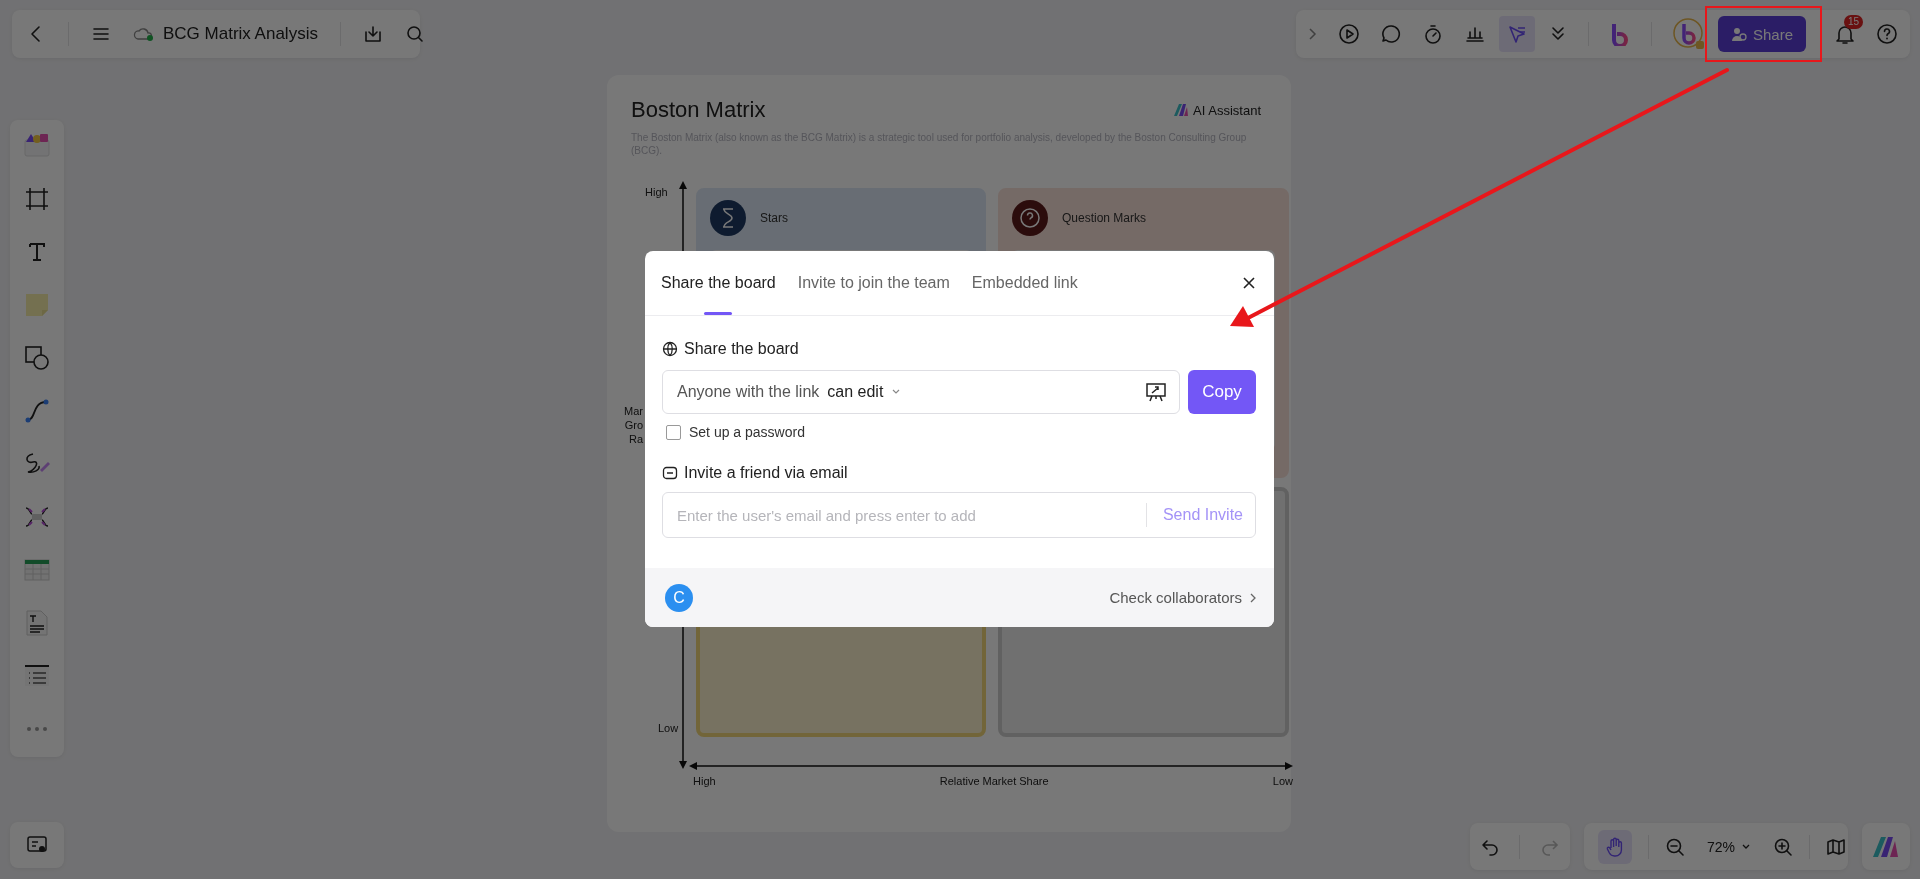  I want to click on copy-button: Copy, so click(1222, 392).